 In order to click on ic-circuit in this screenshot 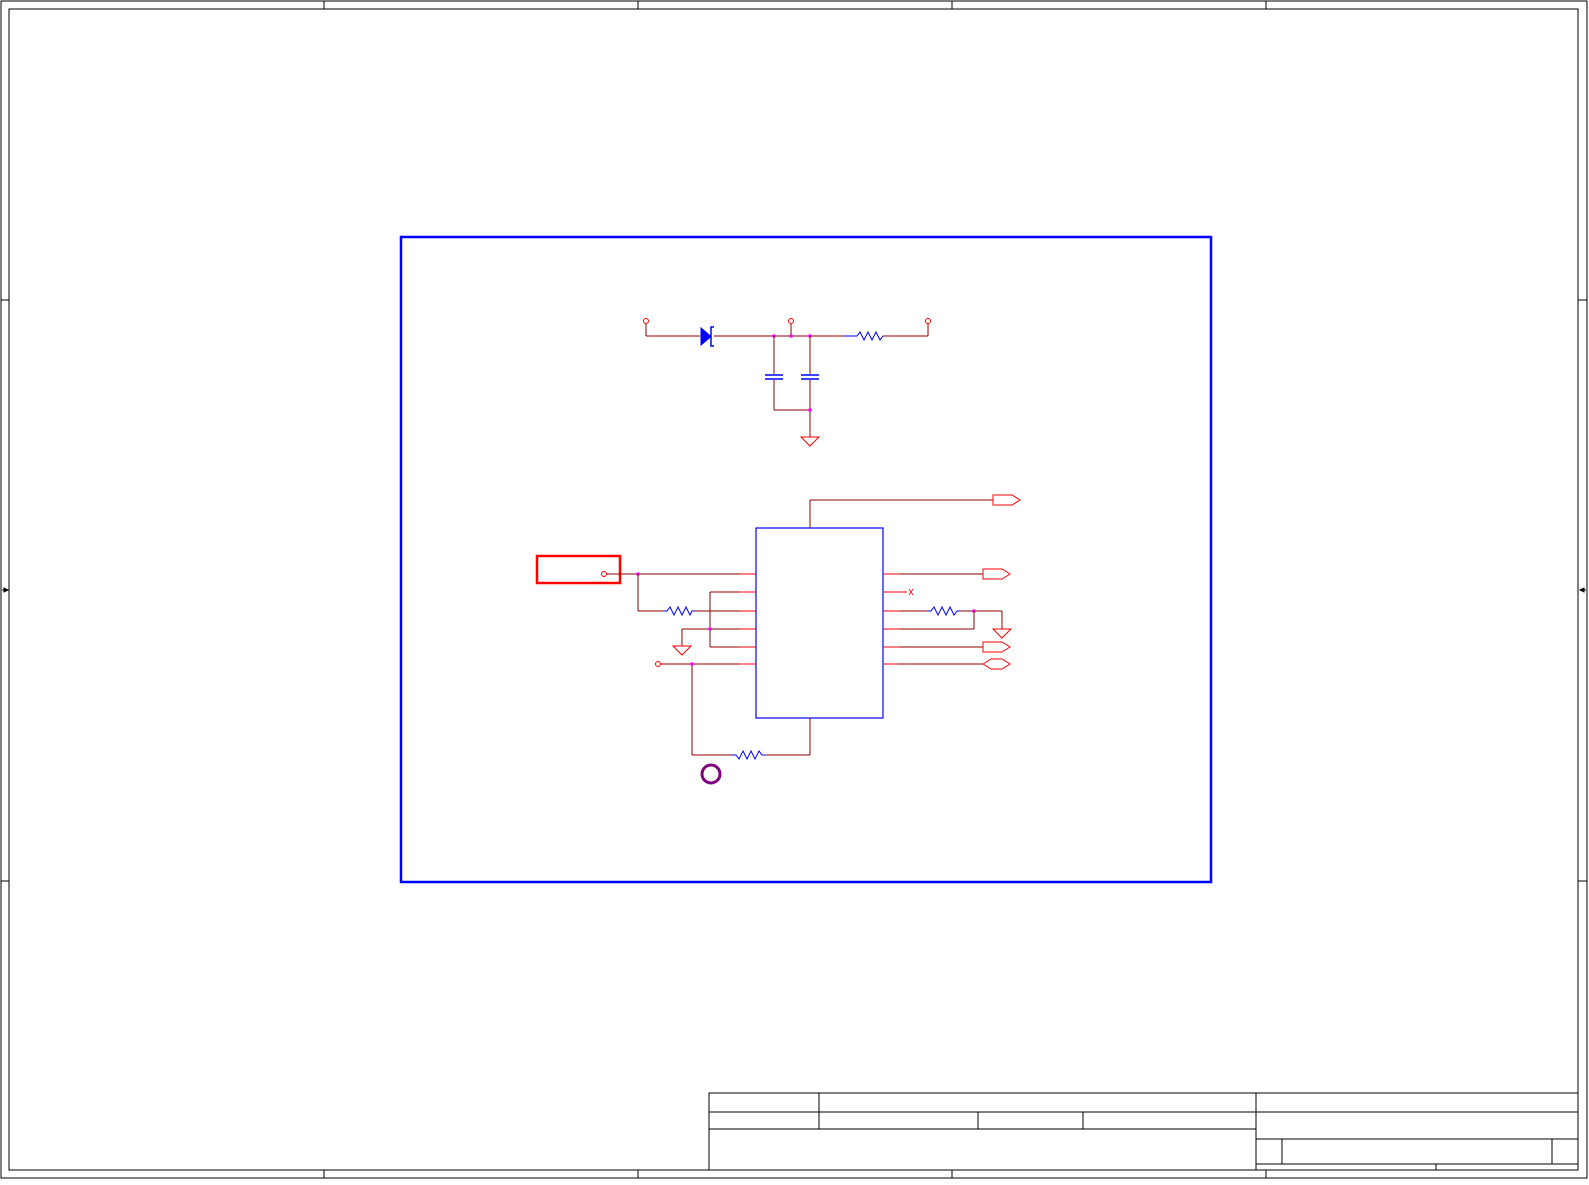, I will do `click(778, 639)`.